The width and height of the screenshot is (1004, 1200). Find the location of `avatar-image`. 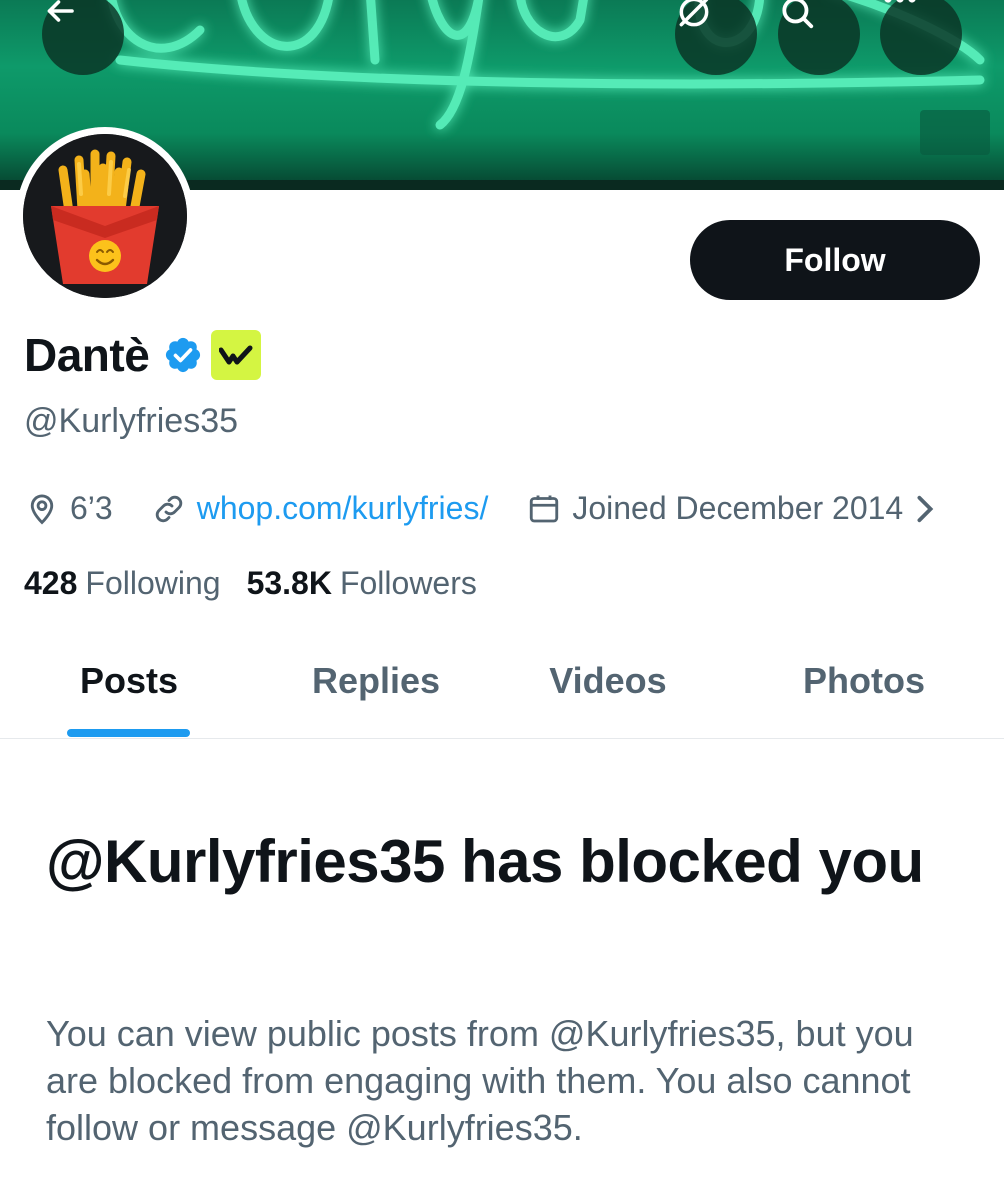

avatar-image is located at coordinates (105, 216).